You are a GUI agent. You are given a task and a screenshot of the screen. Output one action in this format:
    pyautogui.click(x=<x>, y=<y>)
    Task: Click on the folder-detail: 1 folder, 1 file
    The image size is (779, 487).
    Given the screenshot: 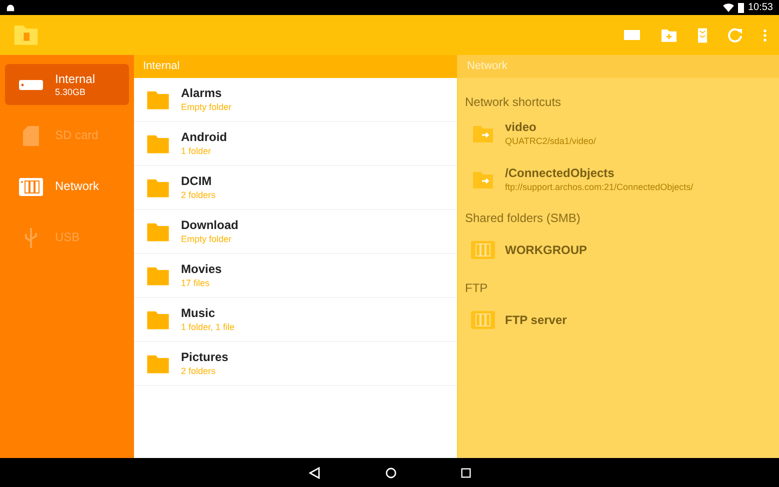 What is the action you would take?
    pyautogui.click(x=208, y=327)
    